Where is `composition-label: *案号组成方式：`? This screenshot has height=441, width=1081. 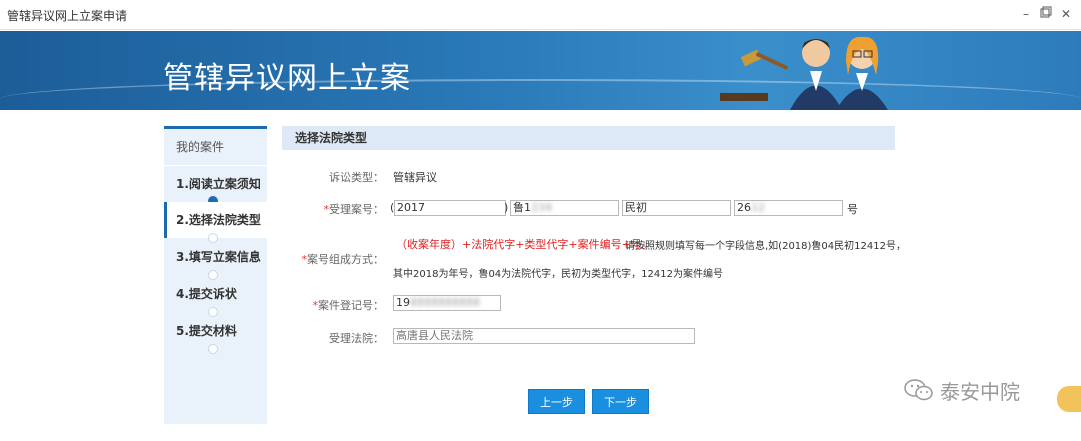
composition-label: *案号组成方式： is located at coordinates (343, 259).